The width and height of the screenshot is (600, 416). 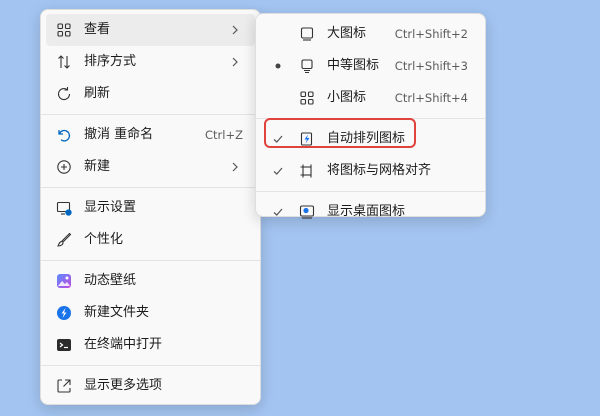 What do you see at coordinates (110, 207) in the screenshot?
I see `menu-item-label: 显示设置` at bounding box center [110, 207].